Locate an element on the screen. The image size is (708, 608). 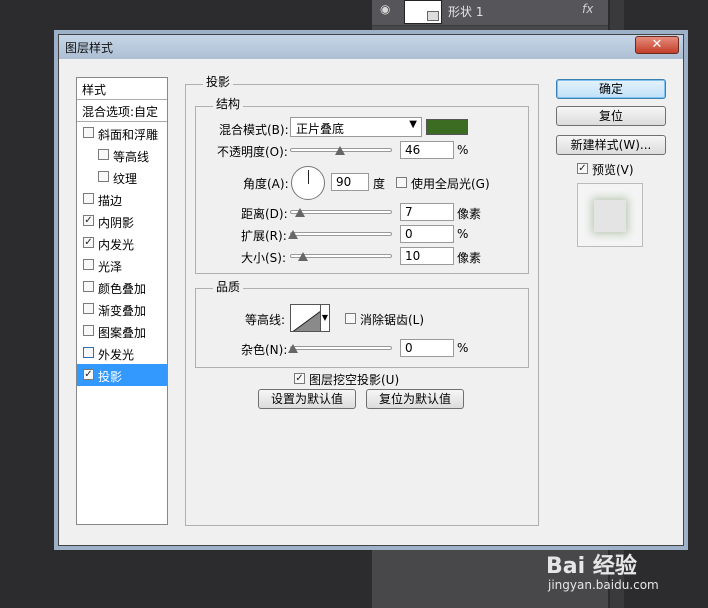
preview-label: 预览(V) is located at coordinates (613, 169).